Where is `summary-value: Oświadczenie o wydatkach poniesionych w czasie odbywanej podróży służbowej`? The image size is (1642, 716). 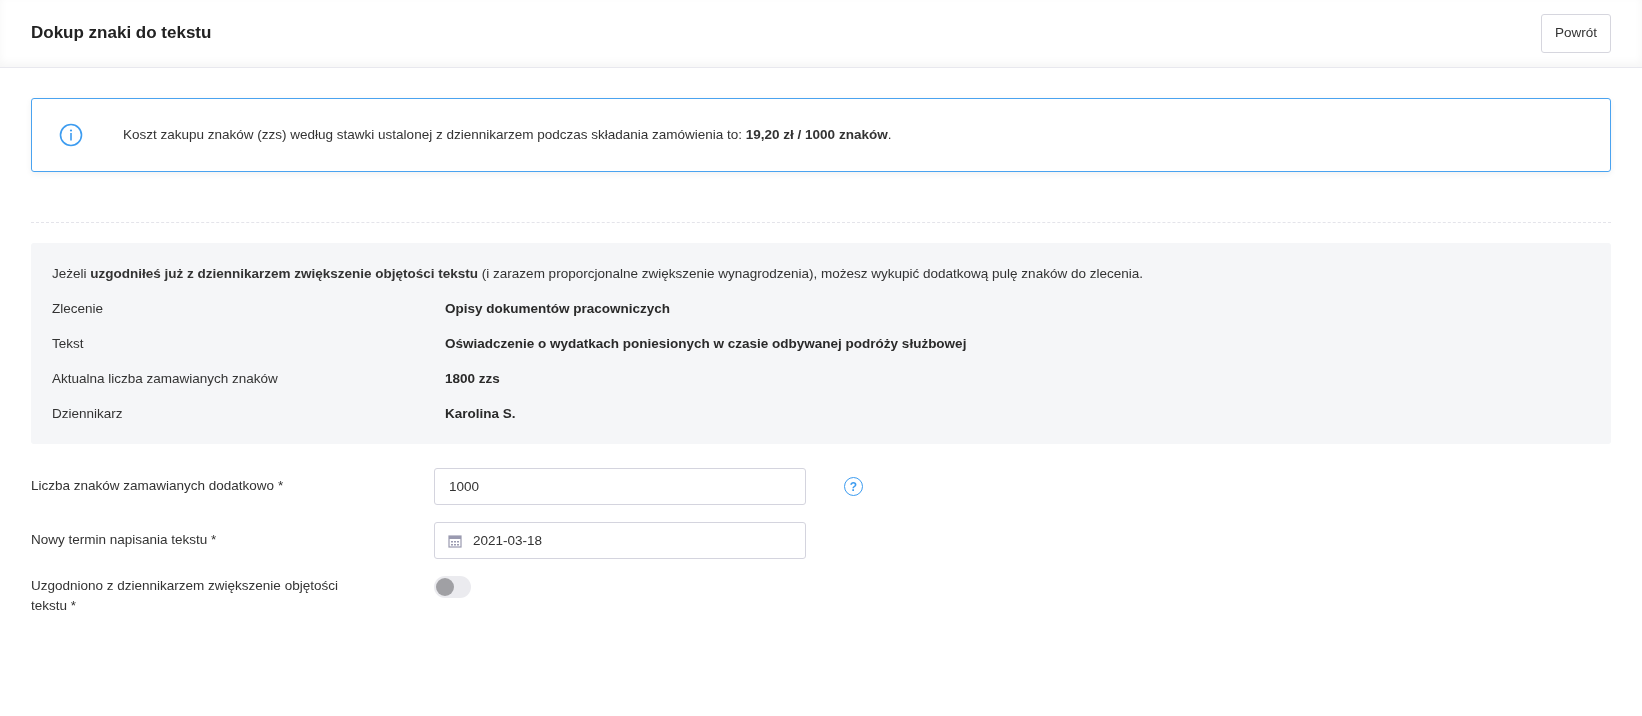
summary-value: Oświadczenie o wydatkach poniesionych w czasie odbywanej podróży służbowej is located at coordinates (706, 344).